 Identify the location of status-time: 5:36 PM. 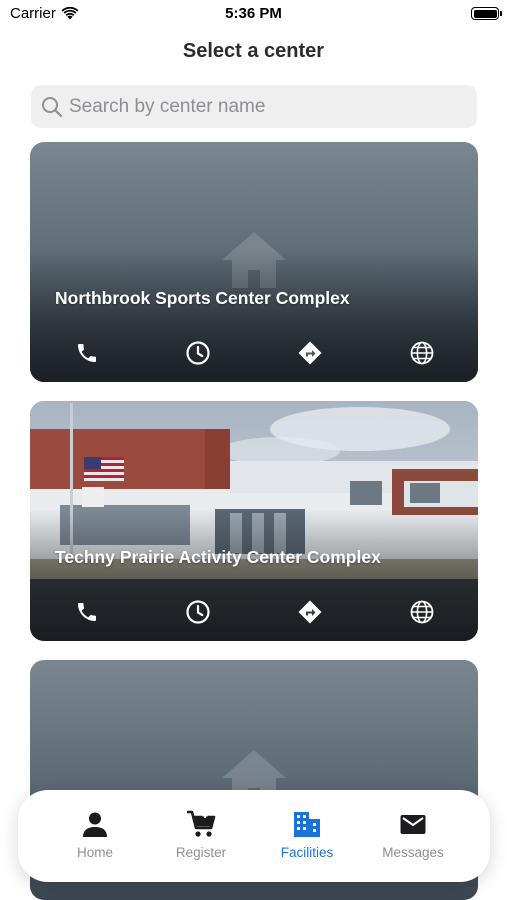
(253, 13).